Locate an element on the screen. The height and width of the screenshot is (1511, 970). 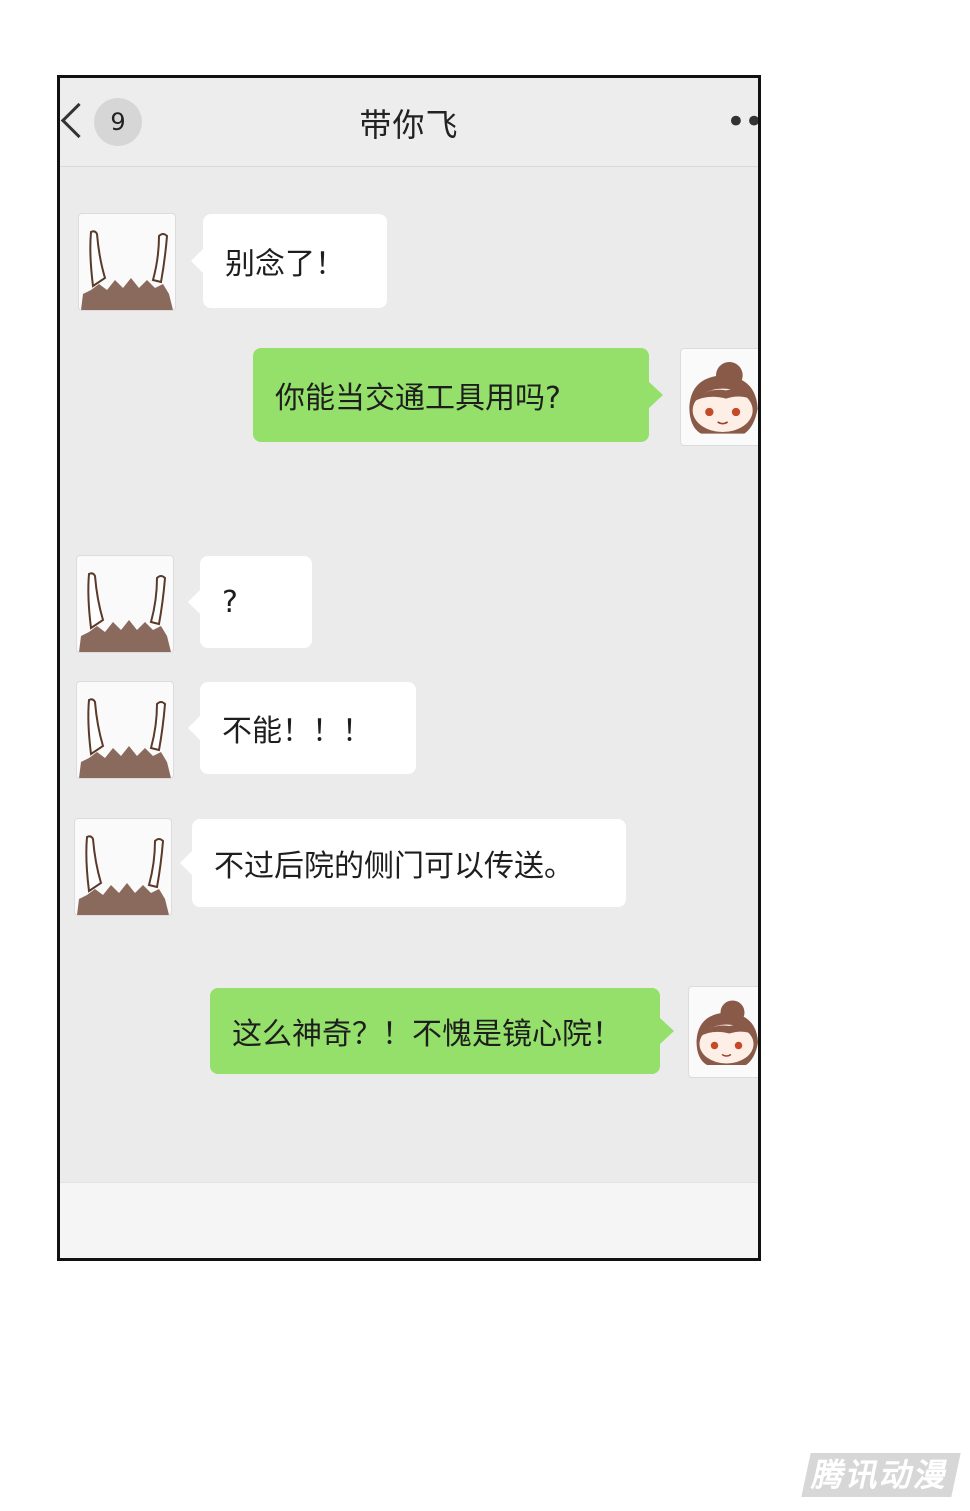
message-bubble-other: ? is located at coordinates (250, 602).